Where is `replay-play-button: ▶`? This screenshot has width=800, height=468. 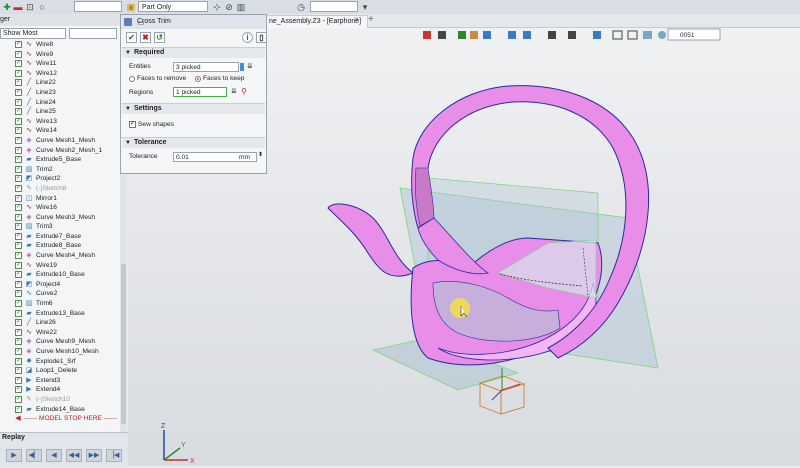 replay-play-button: ▶ is located at coordinates (14, 455).